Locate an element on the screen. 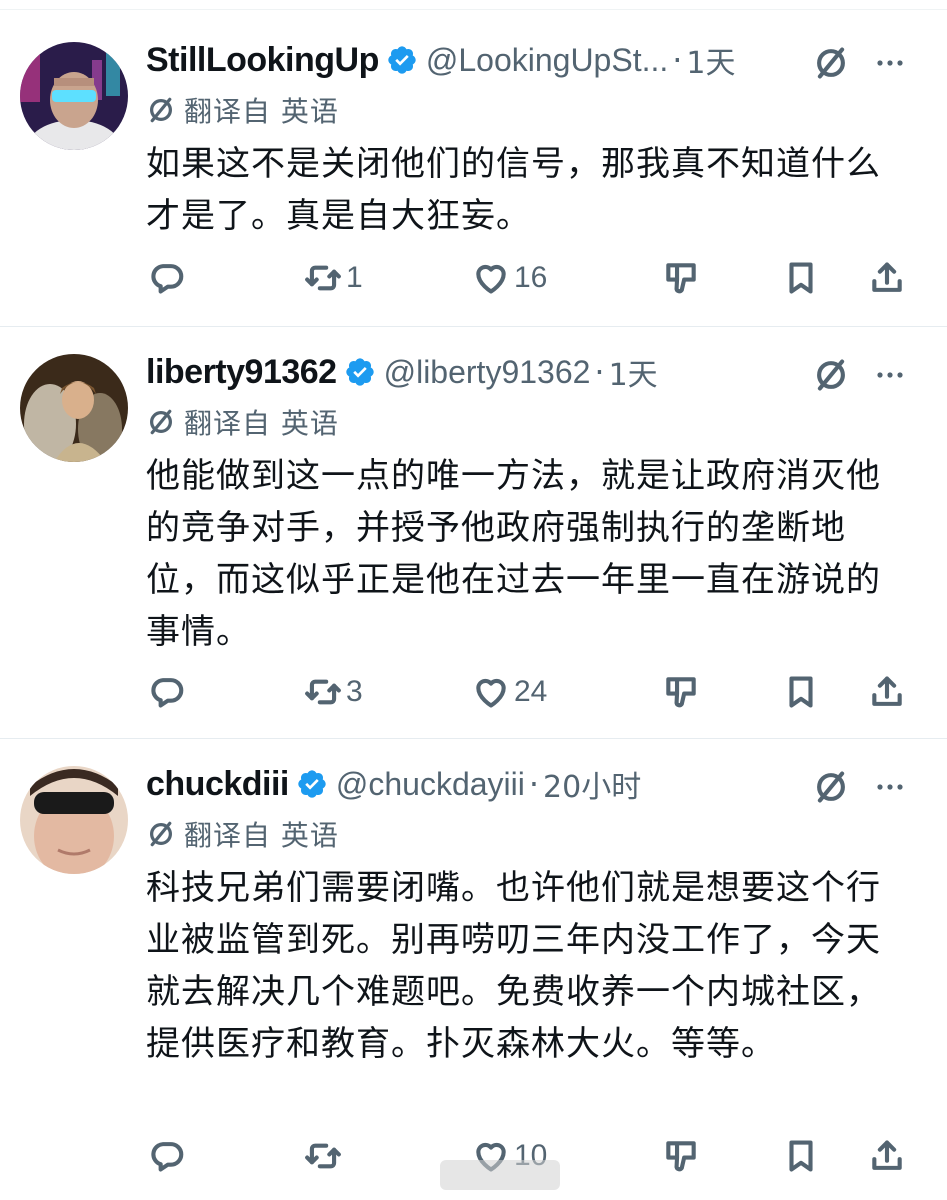 Image resolution: width=947 pixels, height=1200 pixels. retweet-button: 1 is located at coordinates (333, 278).